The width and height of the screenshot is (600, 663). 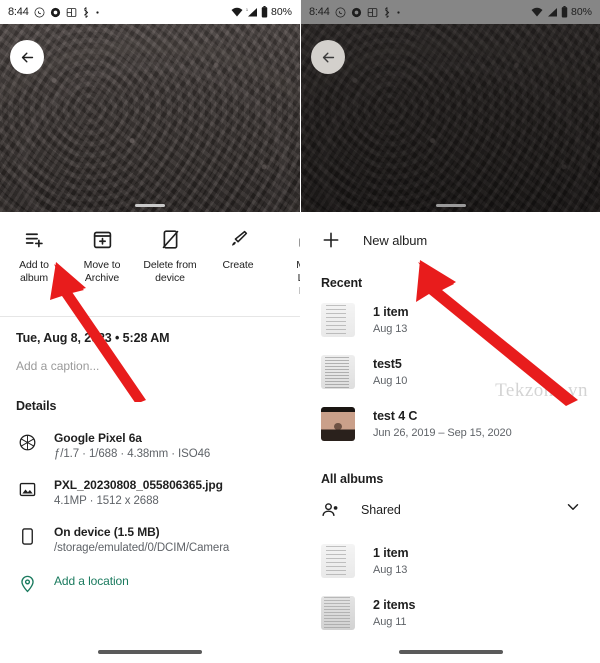 What do you see at coordinates (573, 509) in the screenshot?
I see `chevron-down-icon` at bounding box center [573, 509].